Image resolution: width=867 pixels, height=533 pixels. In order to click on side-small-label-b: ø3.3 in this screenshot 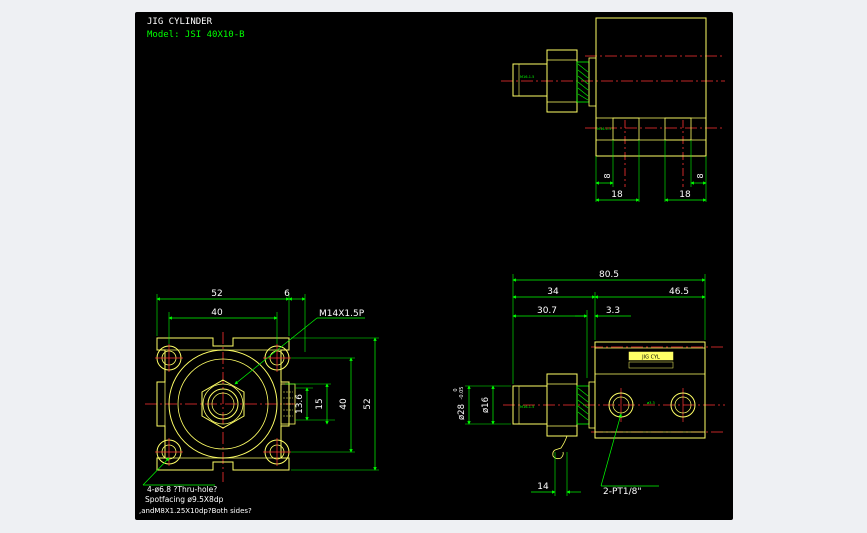, I will do `click(651, 403)`.